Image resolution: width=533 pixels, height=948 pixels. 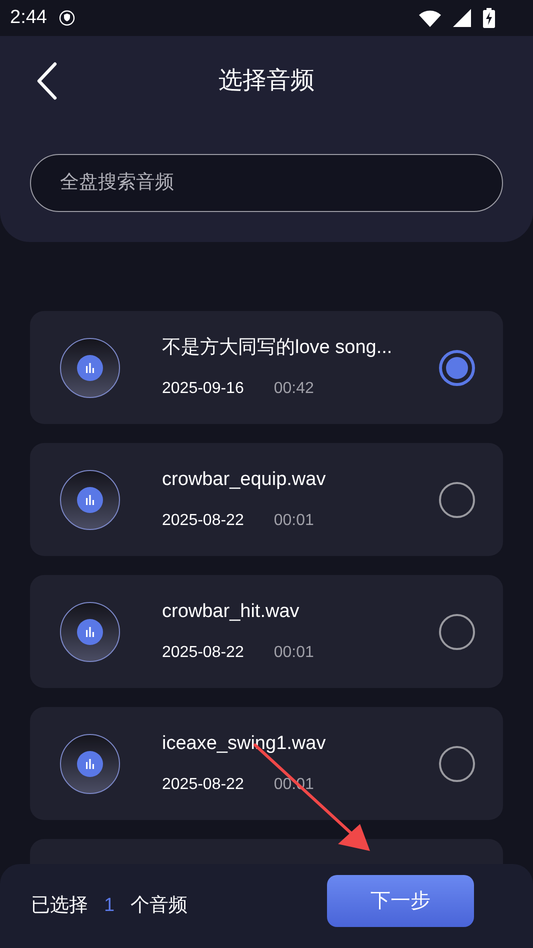 What do you see at coordinates (430, 18) in the screenshot?
I see `wifi-icon` at bounding box center [430, 18].